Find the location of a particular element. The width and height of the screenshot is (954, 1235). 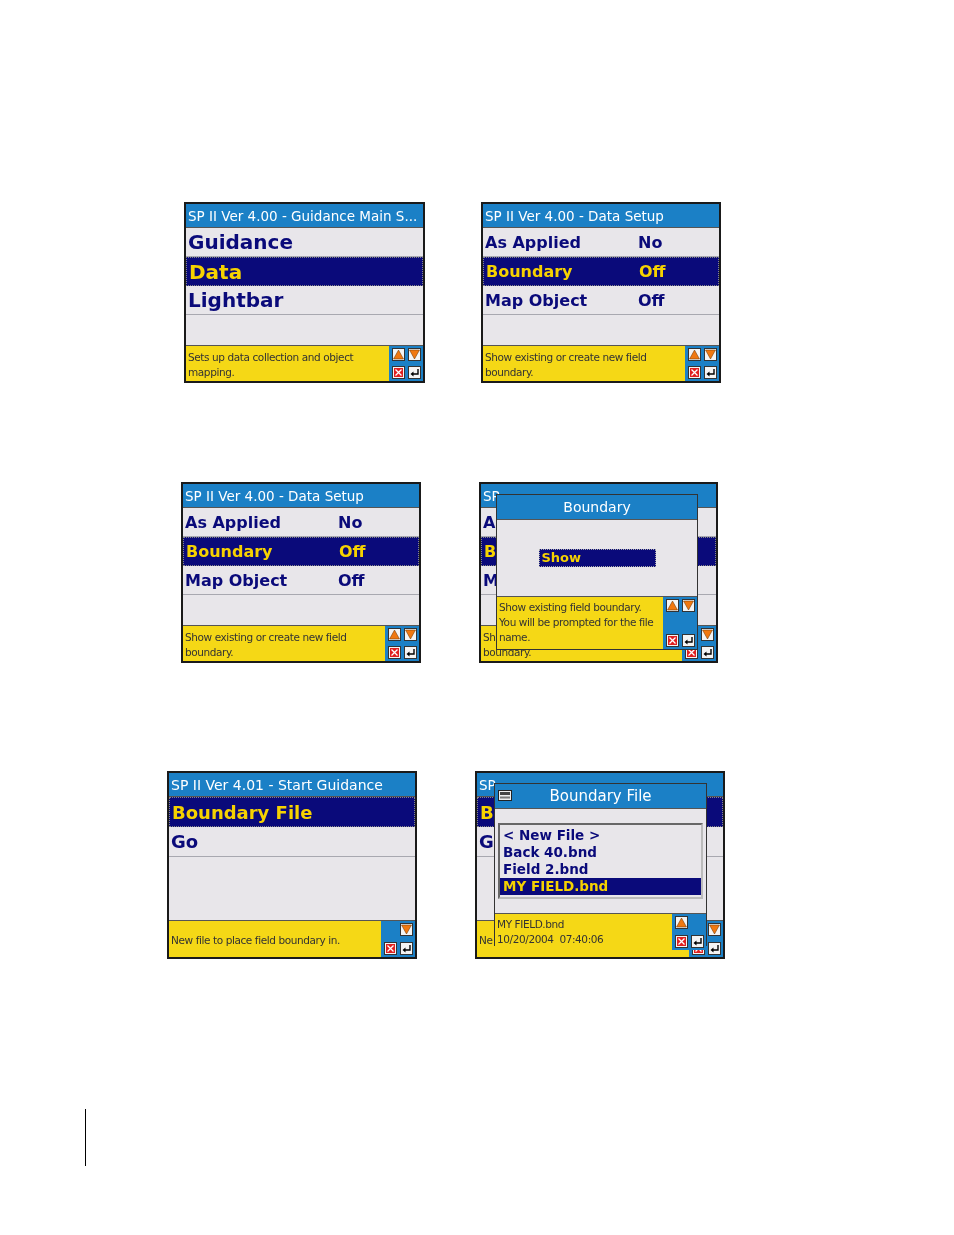

dialog-title: Boundary File is located at coordinates (600, 796).